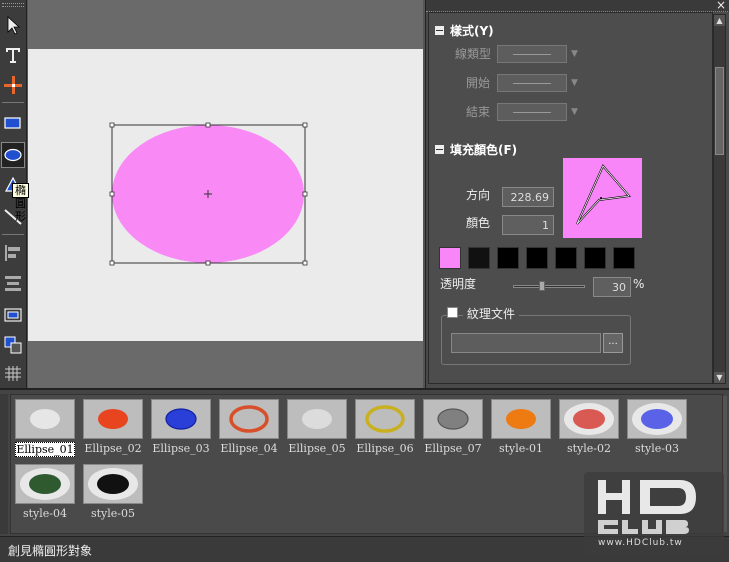 The height and width of the screenshot is (562, 729). I want to click on end-arrow-combo, so click(532, 112).